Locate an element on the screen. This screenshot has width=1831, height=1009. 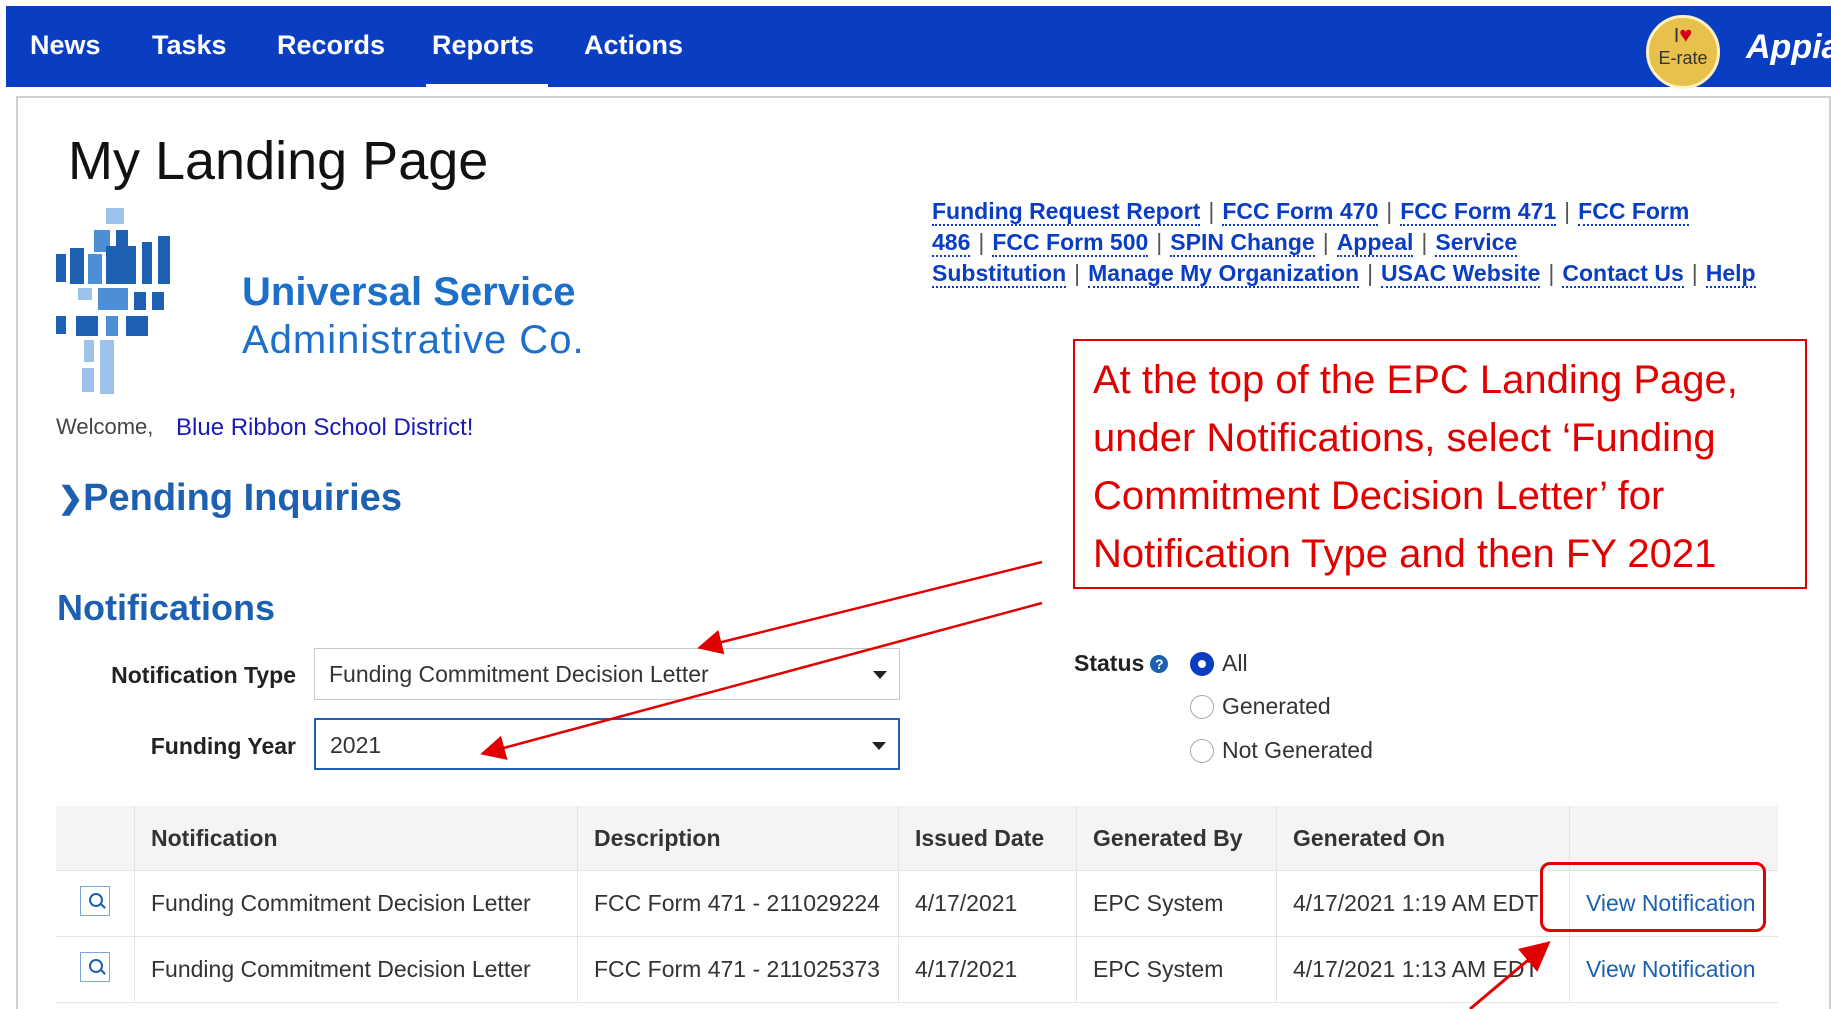
status-radio-generated: Generated is located at coordinates (1260, 706).